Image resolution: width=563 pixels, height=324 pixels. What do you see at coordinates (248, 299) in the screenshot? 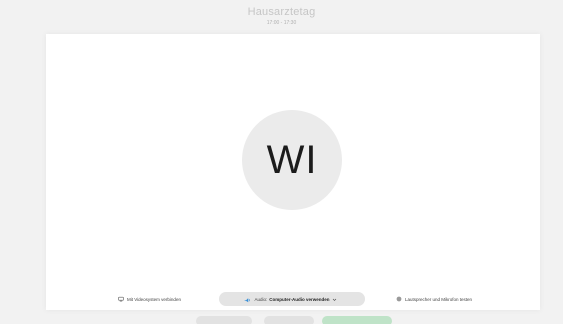
I see `audio-icon` at bounding box center [248, 299].